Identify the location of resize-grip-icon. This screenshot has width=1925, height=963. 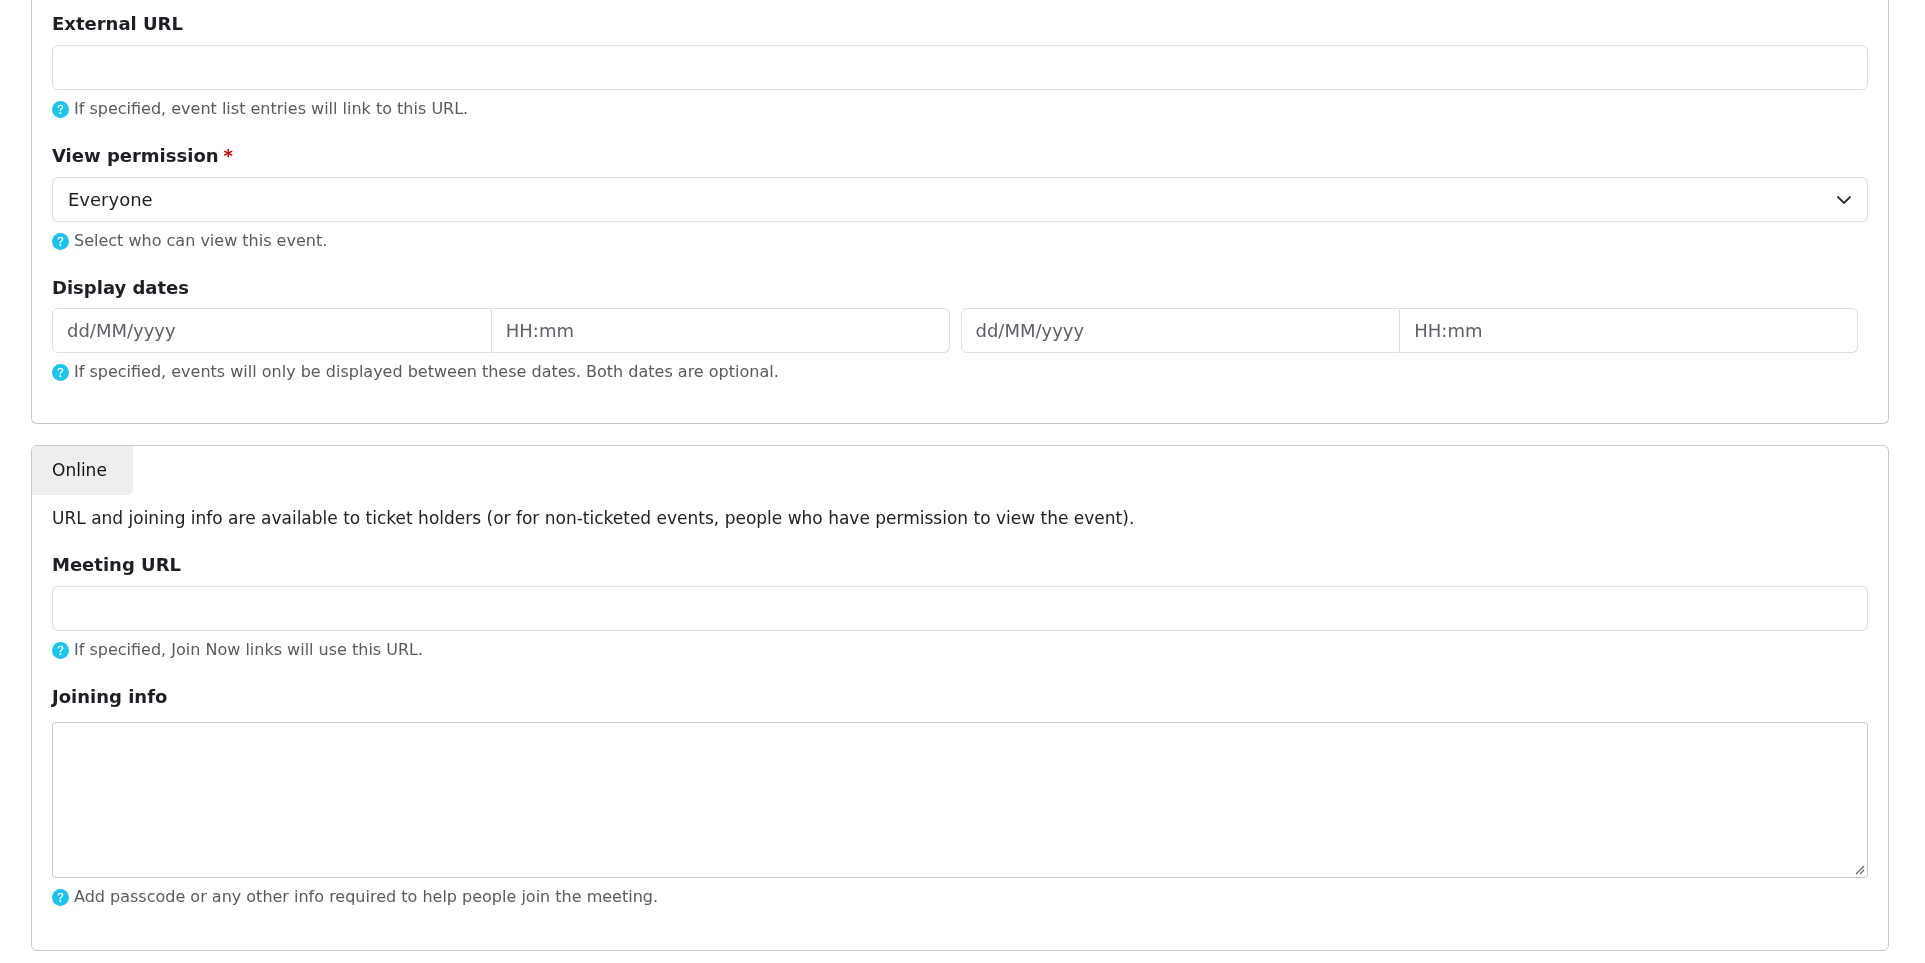
(1860, 870).